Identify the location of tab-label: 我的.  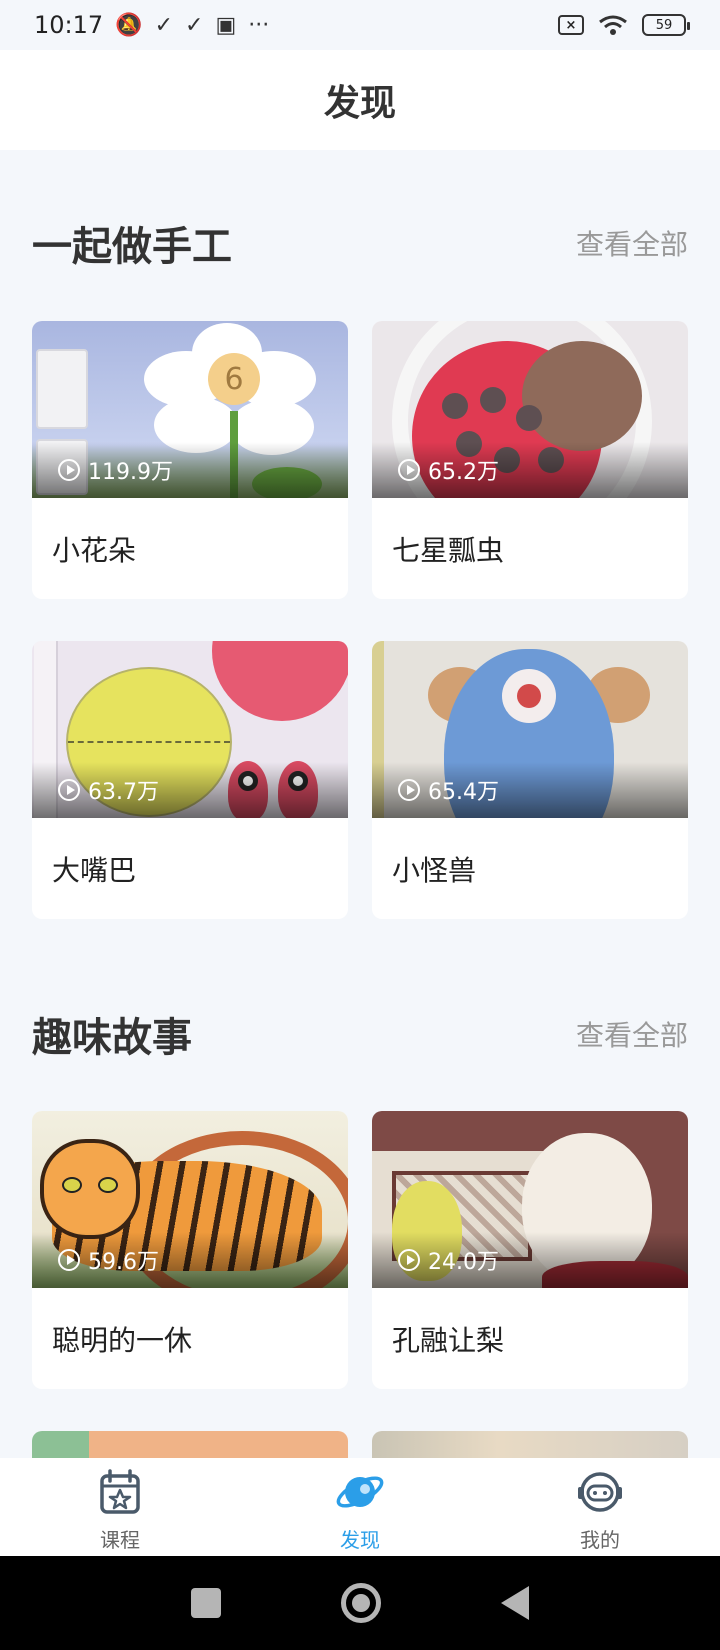
(600, 1540).